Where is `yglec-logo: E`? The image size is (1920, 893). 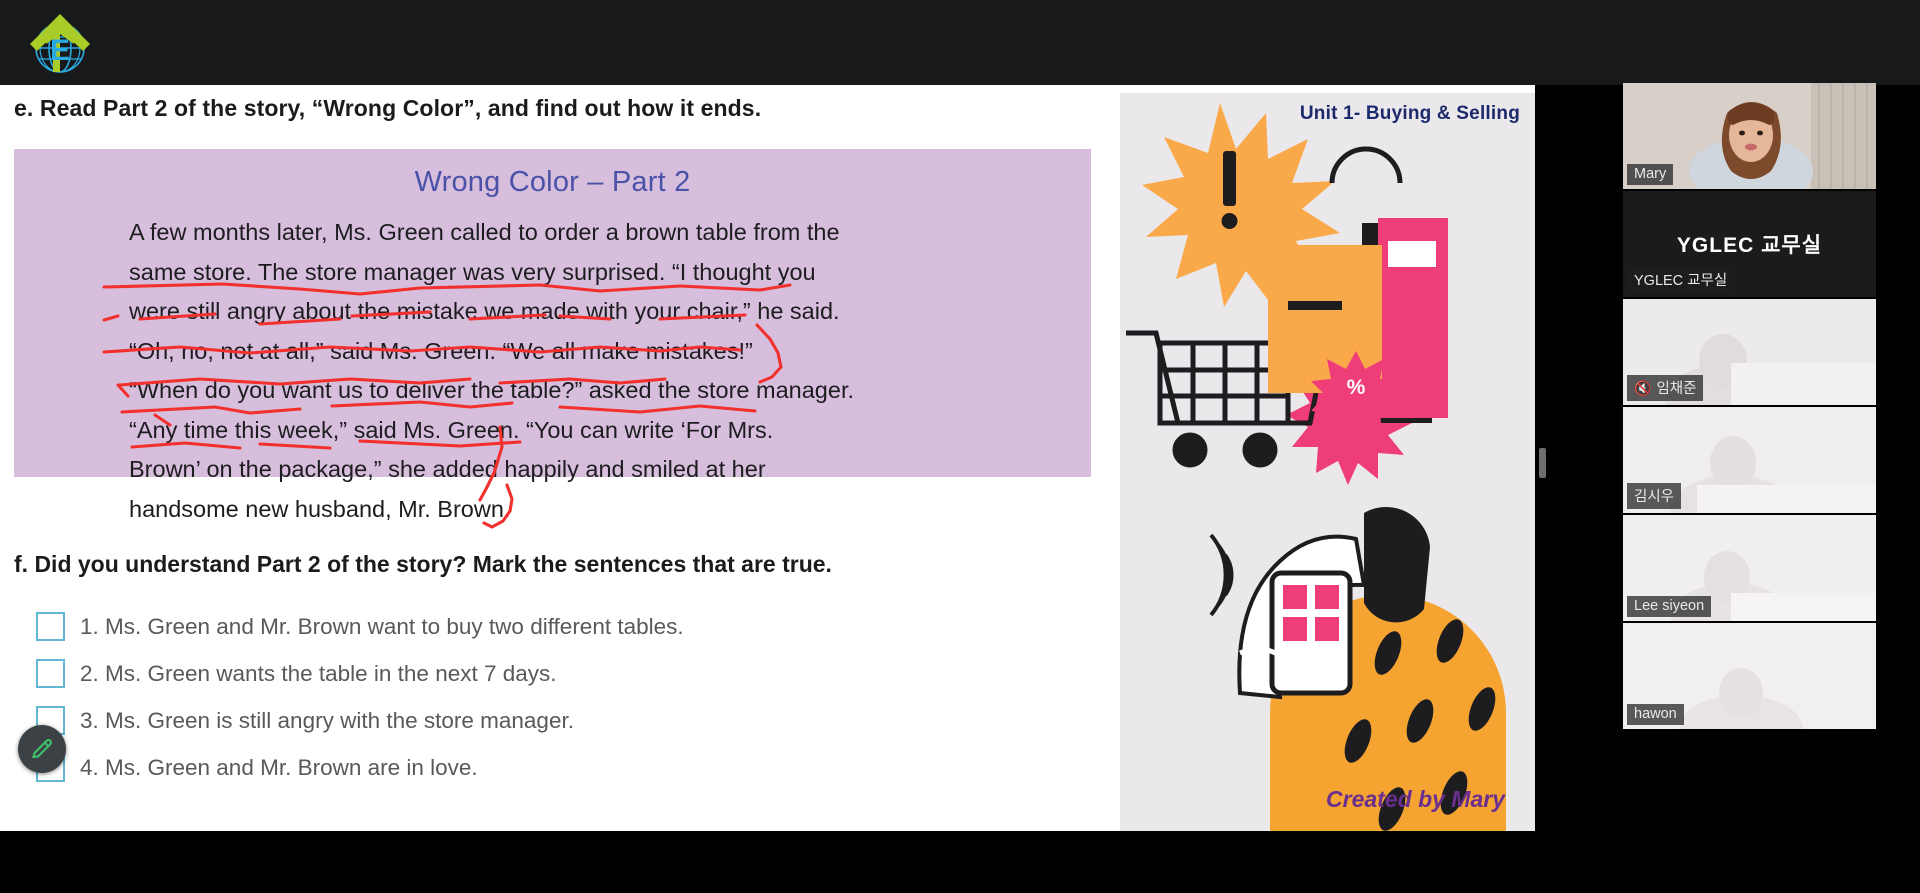 yglec-logo: E is located at coordinates (60, 43).